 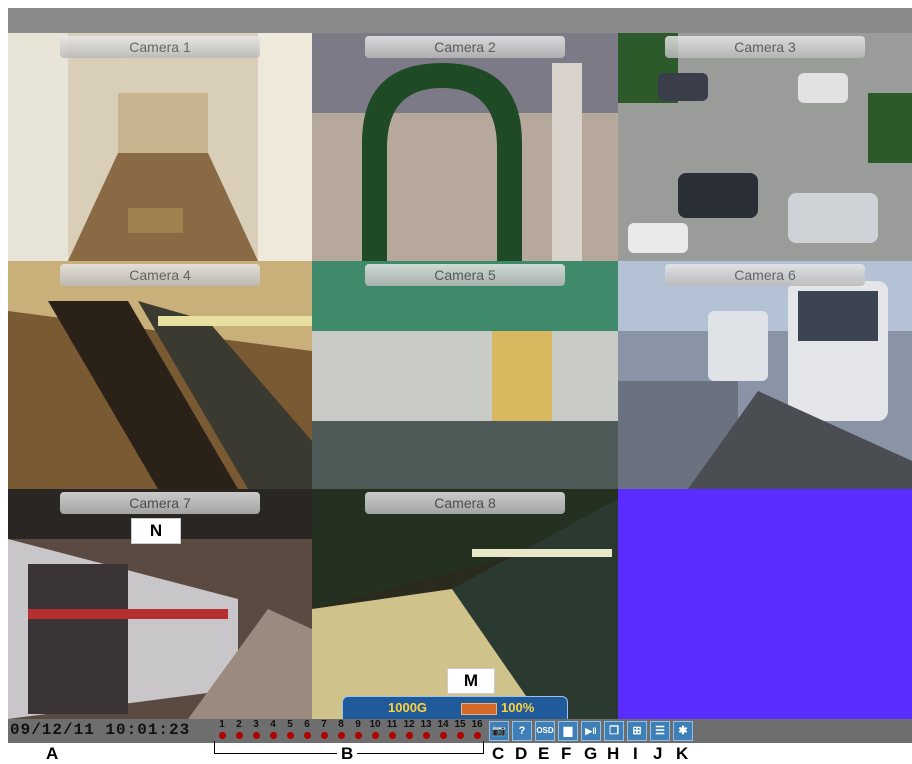 What do you see at coordinates (660, 731) in the screenshot?
I see `list-icon: ☰` at bounding box center [660, 731].